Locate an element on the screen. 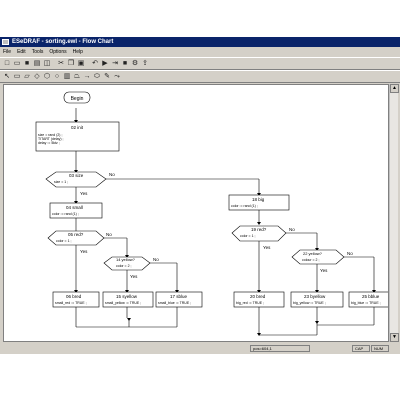 The height and width of the screenshot is (400, 400). node-label: 02 init is located at coordinates (77, 127).